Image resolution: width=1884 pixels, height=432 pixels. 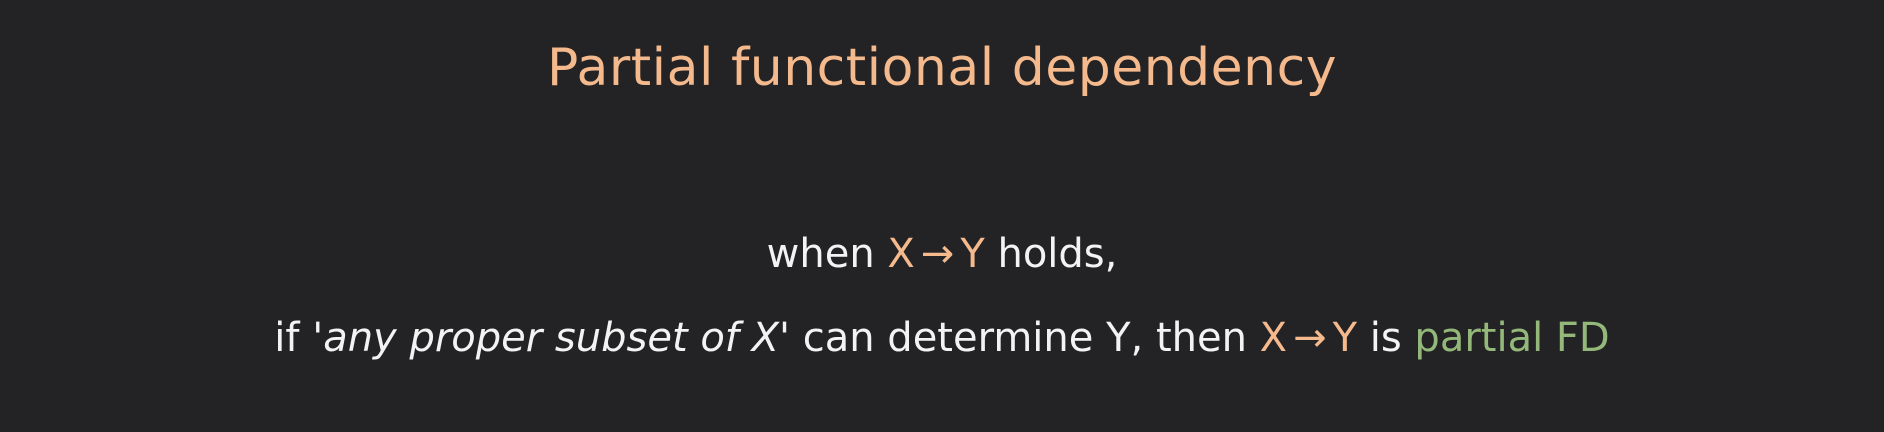 I want to click on fd-arrow-icon-2: →, so click(x=1310, y=338).